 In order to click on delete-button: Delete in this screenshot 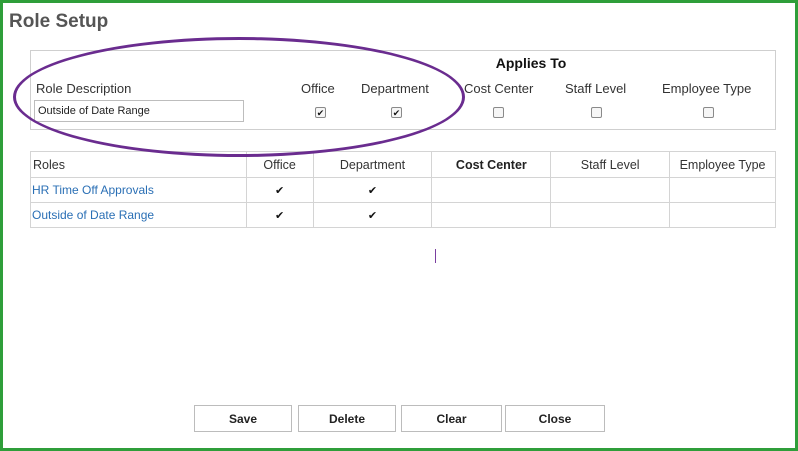, I will do `click(347, 418)`.